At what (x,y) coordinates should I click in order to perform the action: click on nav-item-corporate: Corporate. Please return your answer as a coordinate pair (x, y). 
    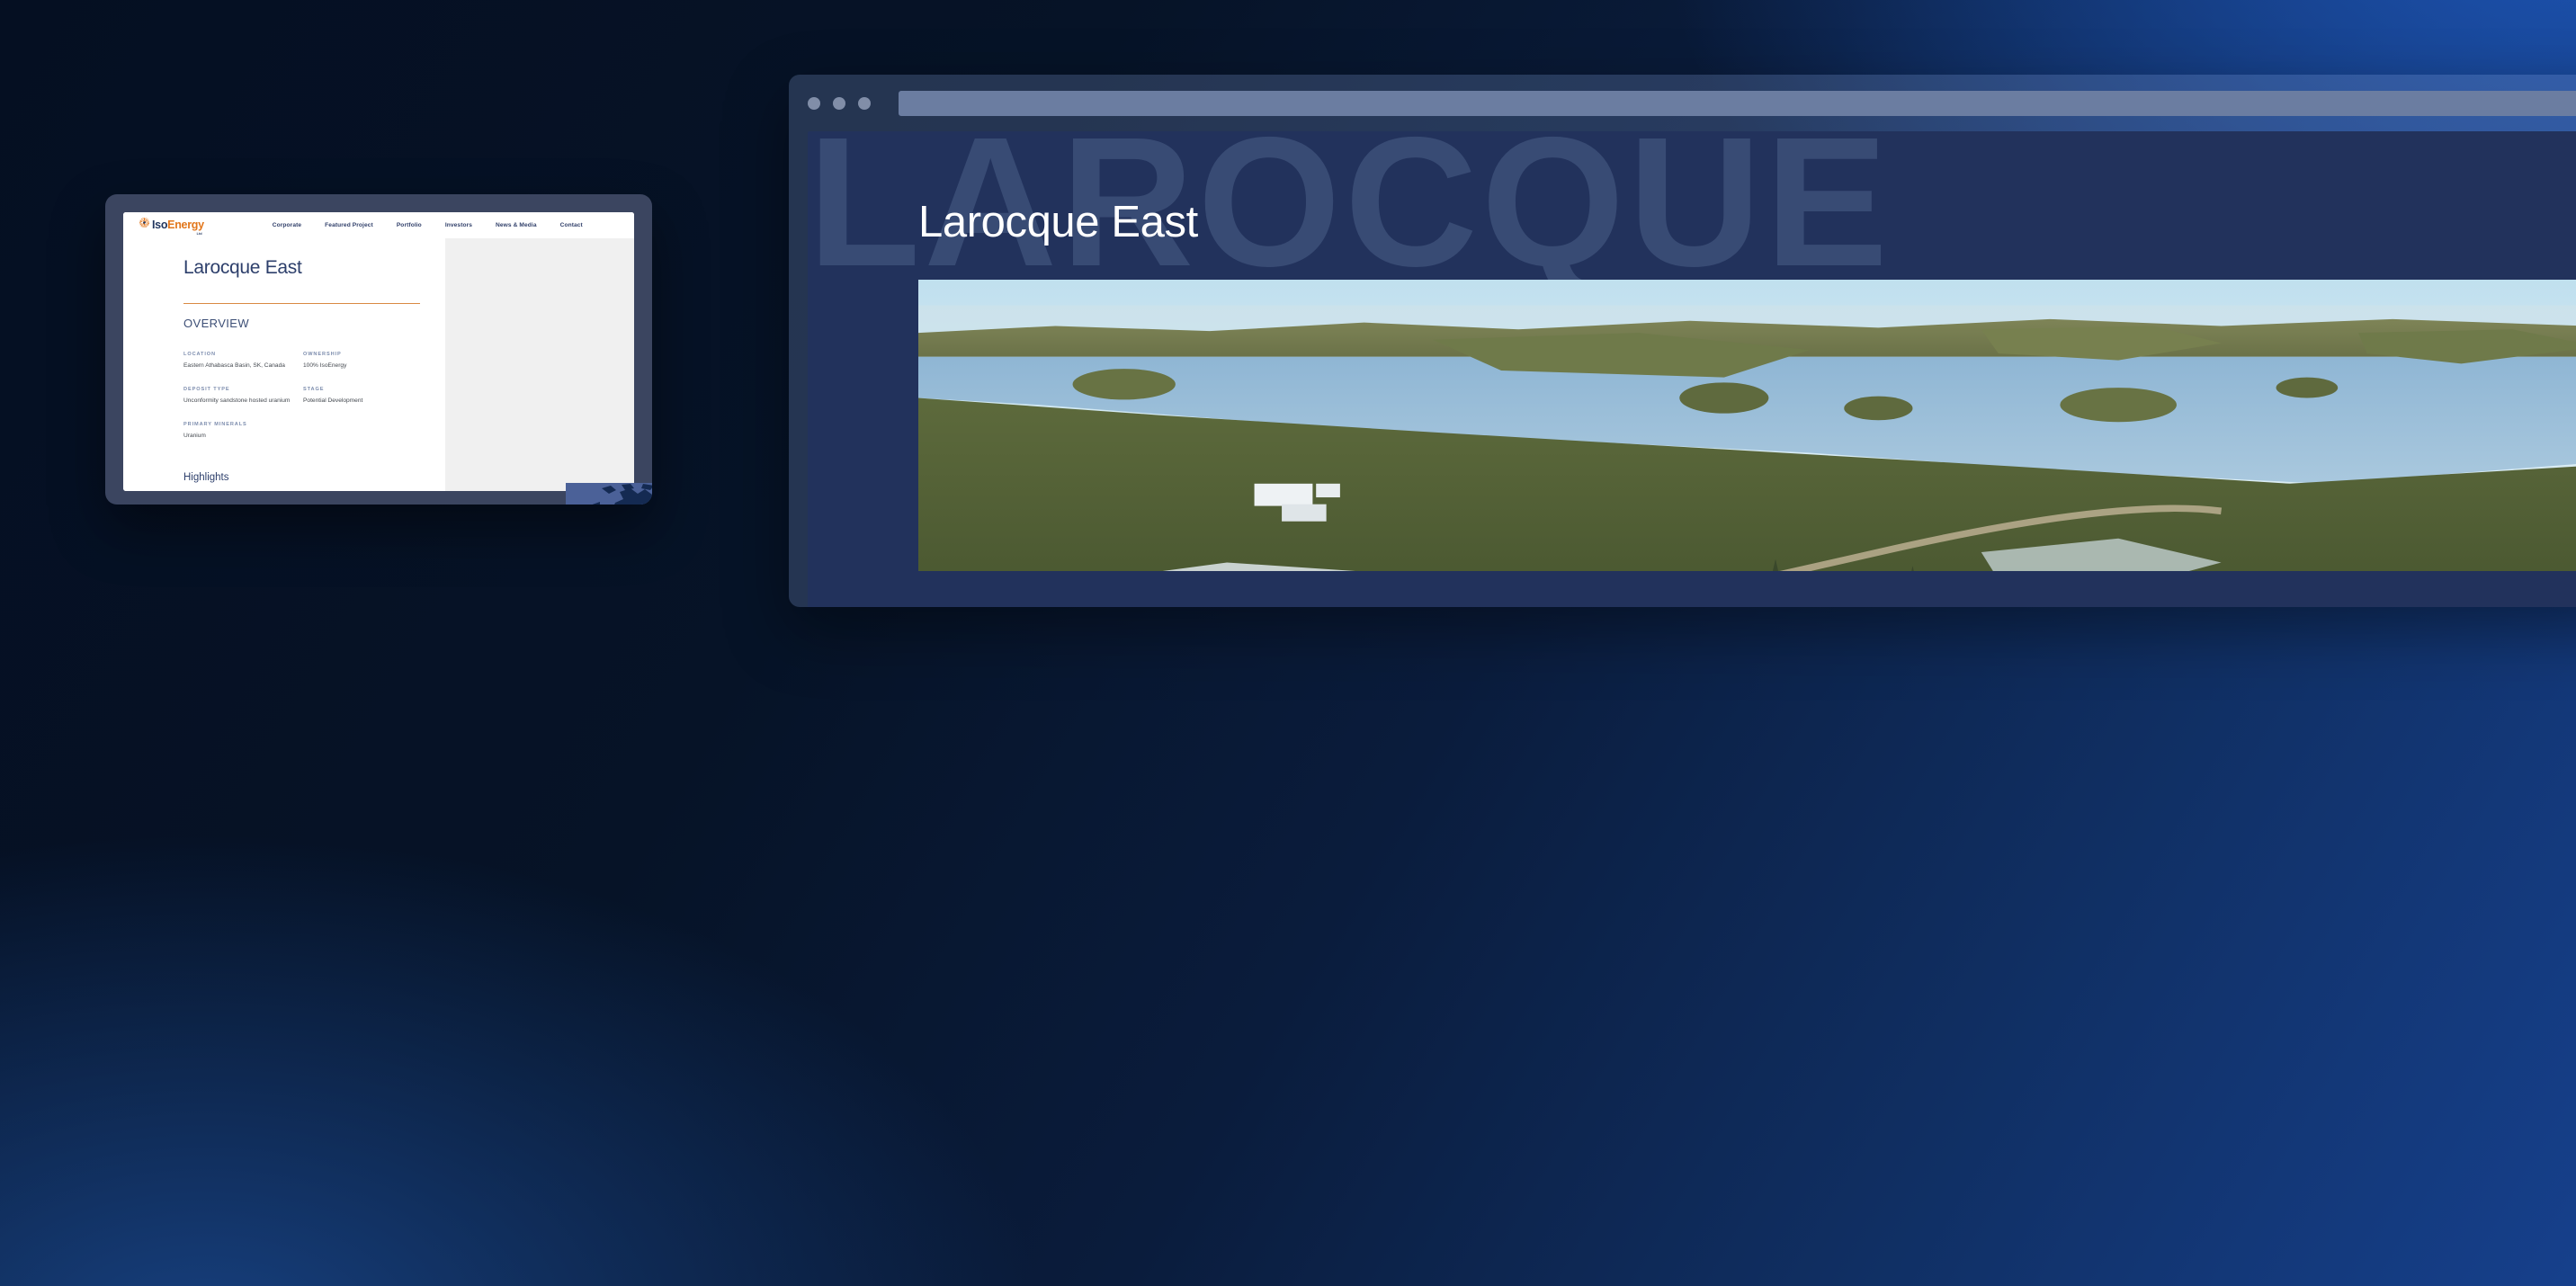
    Looking at the image, I should click on (287, 225).